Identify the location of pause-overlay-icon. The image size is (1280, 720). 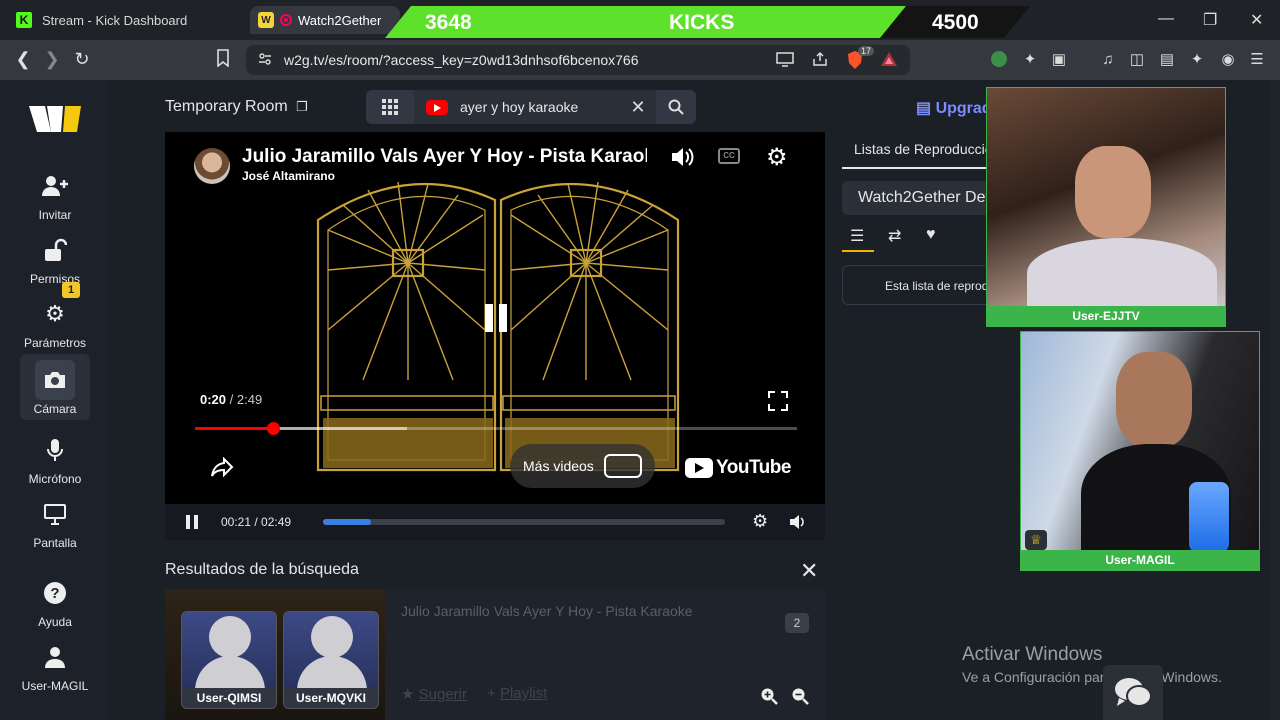
(497, 320).